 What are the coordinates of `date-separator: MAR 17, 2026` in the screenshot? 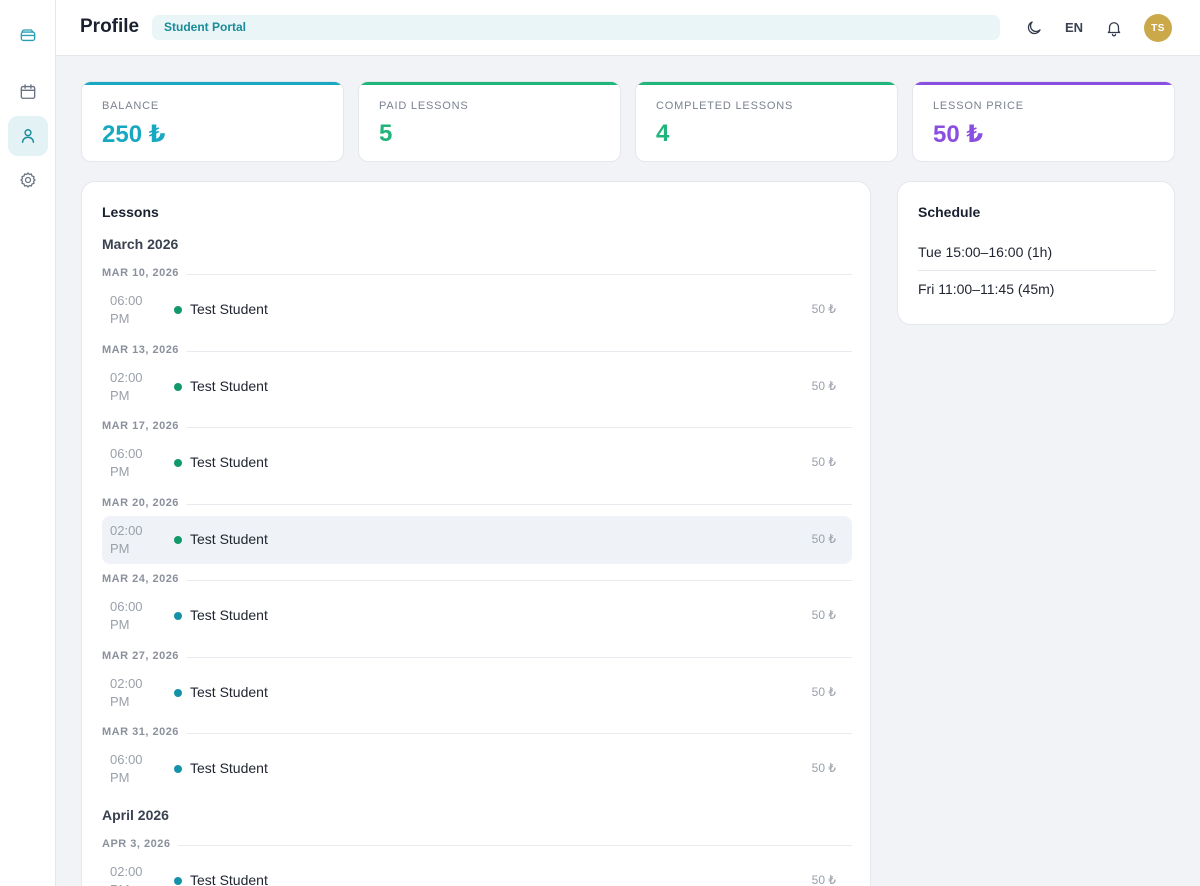 It's located at (477, 427).